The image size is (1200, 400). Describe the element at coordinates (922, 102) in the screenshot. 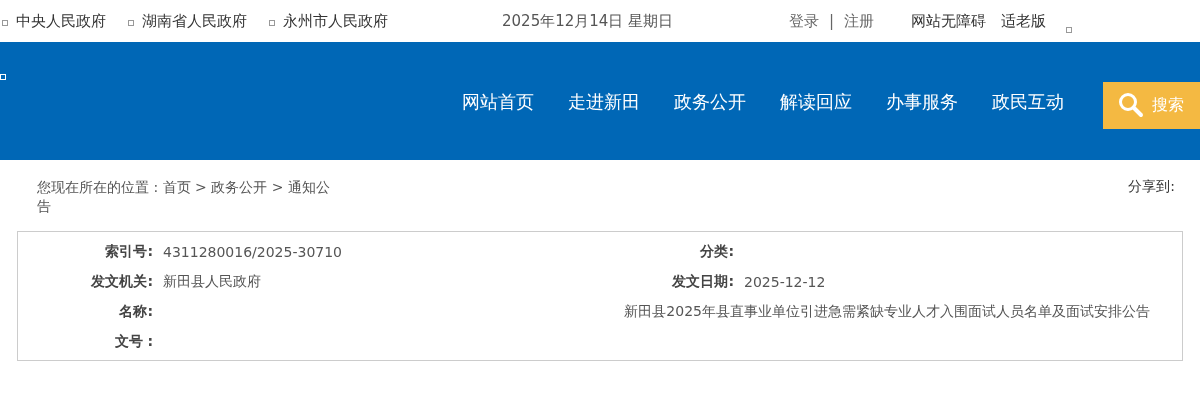

I see `nav-item: 办事服务` at that location.